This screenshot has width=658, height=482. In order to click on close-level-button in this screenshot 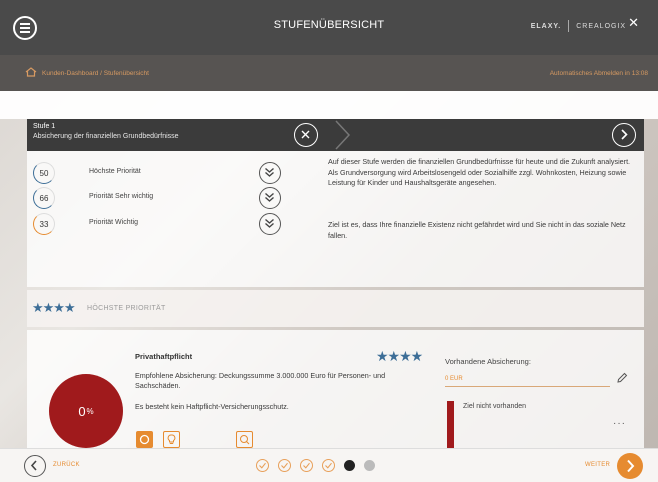, I will do `click(306, 135)`.